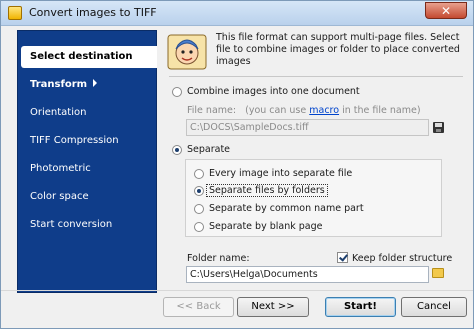  What do you see at coordinates (93, 12) in the screenshot?
I see `window-title: Convert images to TIFF` at bounding box center [93, 12].